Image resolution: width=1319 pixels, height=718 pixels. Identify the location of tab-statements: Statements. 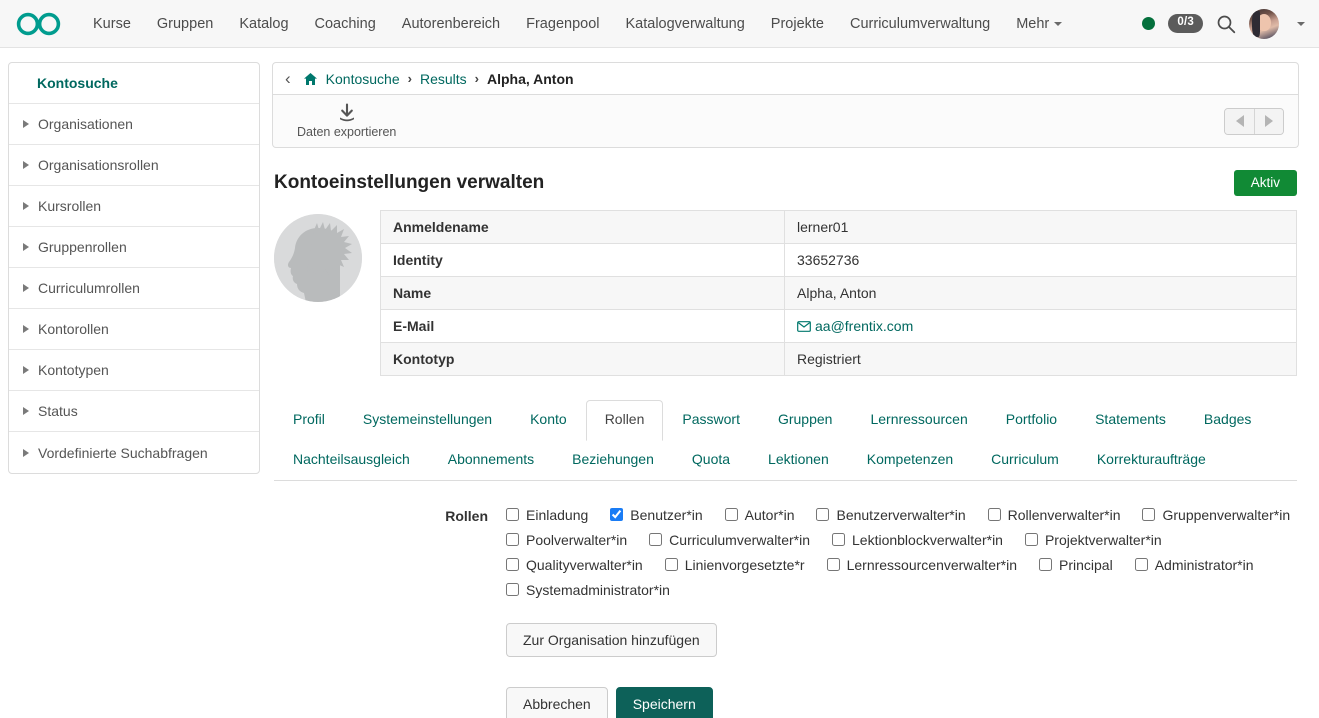
(1130, 420).